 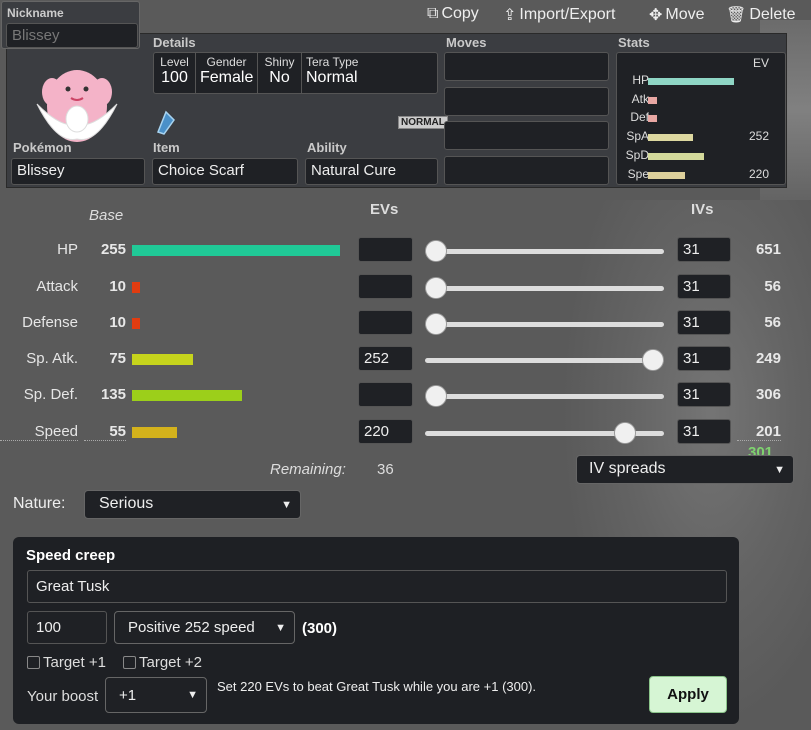 What do you see at coordinates (279, 77) in the screenshot?
I see `shiny-value: No` at bounding box center [279, 77].